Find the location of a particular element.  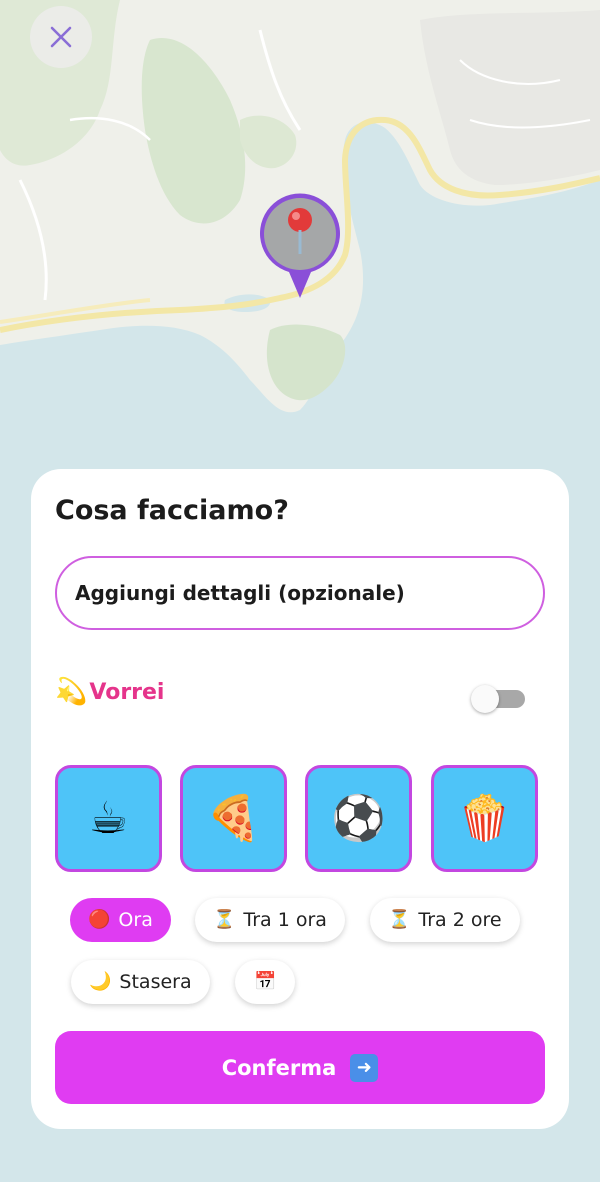

activity-popcorn: 🍿 is located at coordinates (484, 818).